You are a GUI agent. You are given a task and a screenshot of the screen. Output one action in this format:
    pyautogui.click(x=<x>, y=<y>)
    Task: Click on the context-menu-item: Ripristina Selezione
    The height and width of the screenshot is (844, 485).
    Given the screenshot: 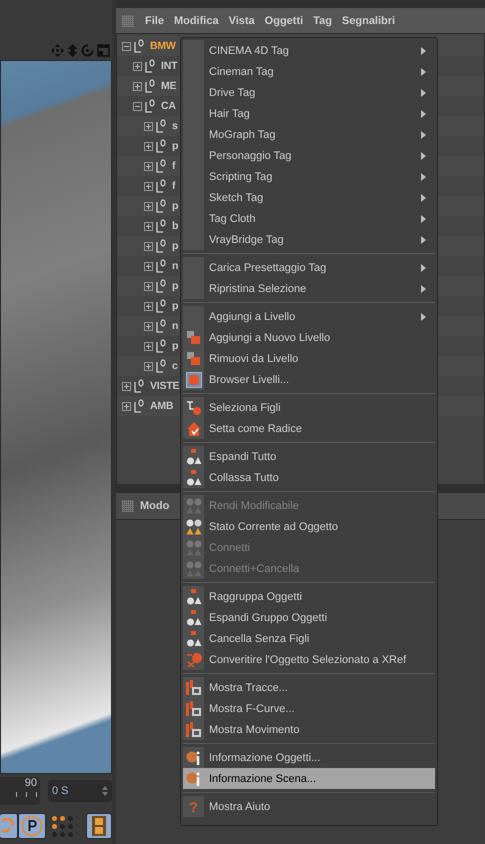 What is the action you would take?
    pyautogui.click(x=309, y=288)
    